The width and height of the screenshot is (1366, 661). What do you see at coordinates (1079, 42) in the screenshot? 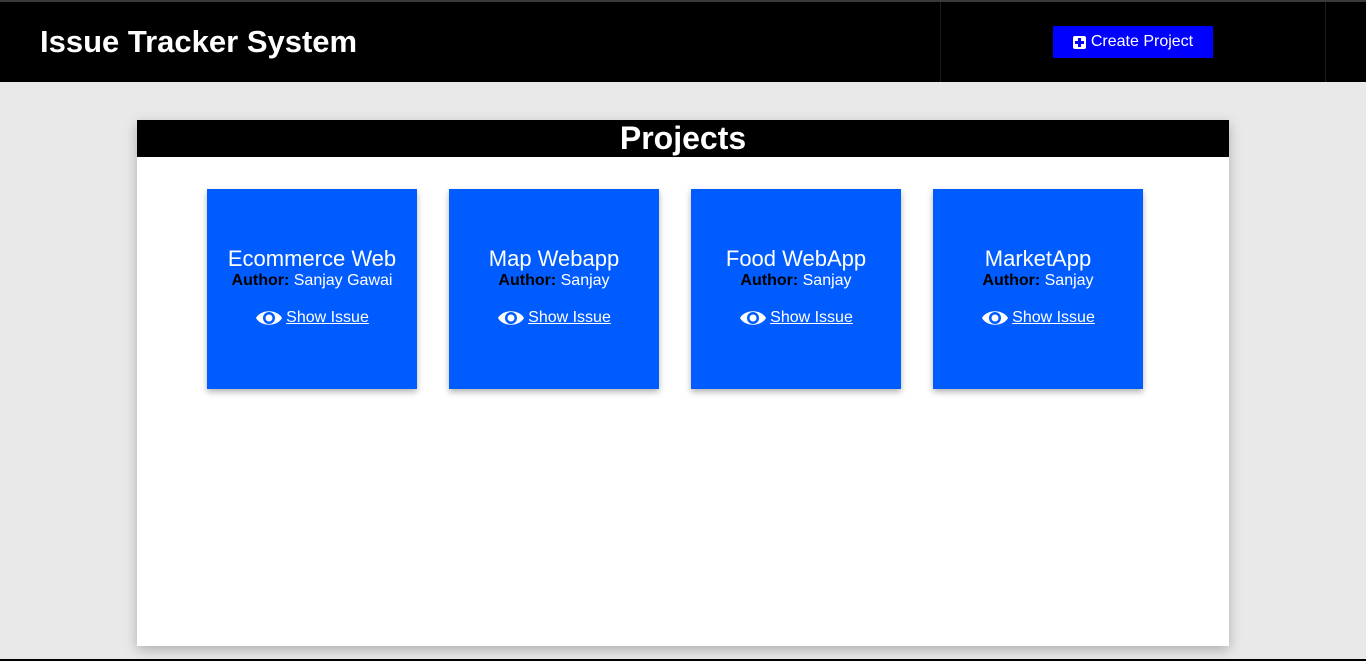
I see `plus-square-icon` at bounding box center [1079, 42].